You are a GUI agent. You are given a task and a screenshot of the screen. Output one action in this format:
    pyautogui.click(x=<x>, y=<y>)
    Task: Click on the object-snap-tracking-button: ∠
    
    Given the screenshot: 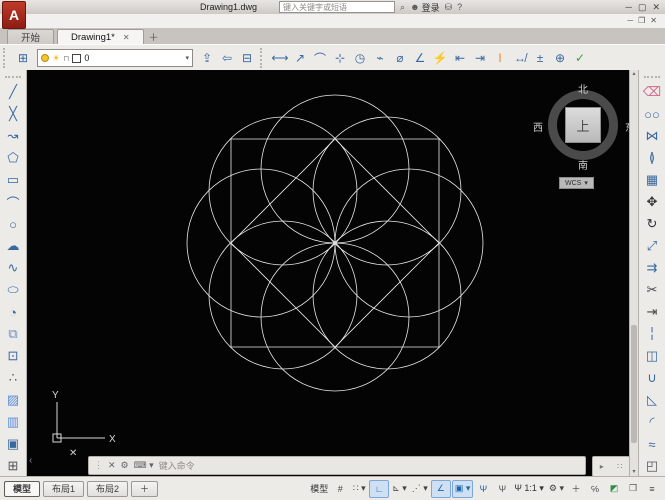 What is the action you would take?
    pyautogui.click(x=440, y=488)
    